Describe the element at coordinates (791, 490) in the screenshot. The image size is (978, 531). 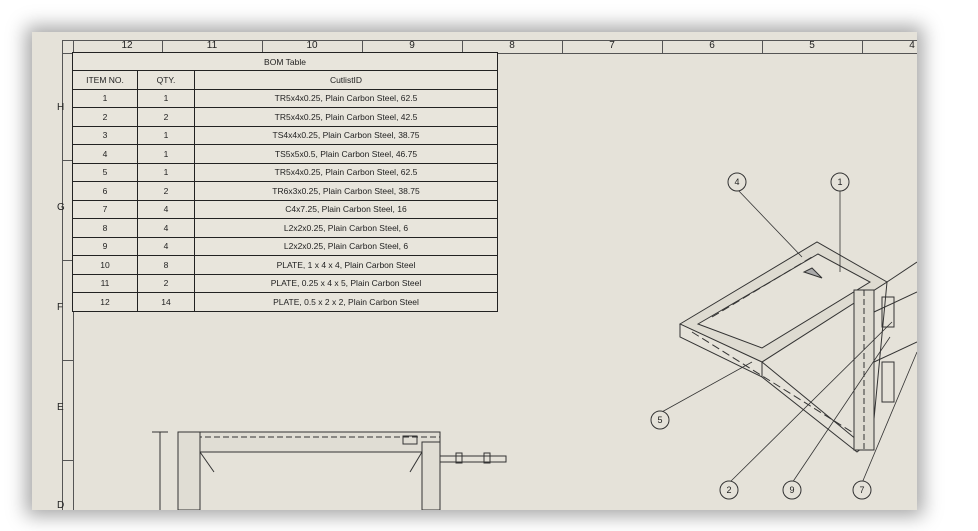
I see `balloon-label: 9` at that location.